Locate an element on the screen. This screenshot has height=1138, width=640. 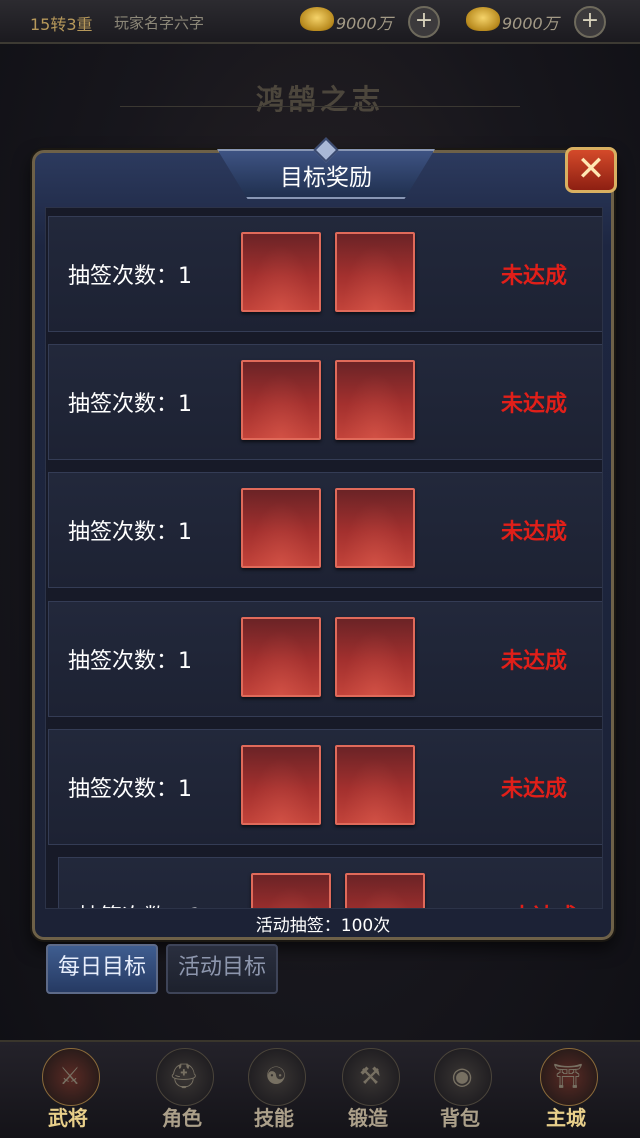
nav-label: 技能 is located at coordinates (274, 1118).